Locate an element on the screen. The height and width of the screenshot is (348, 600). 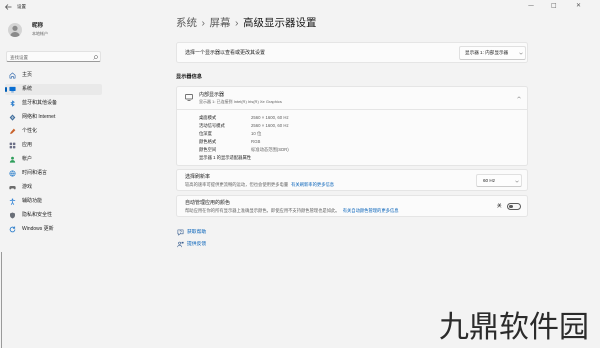
avatar is located at coordinates (15, 30).